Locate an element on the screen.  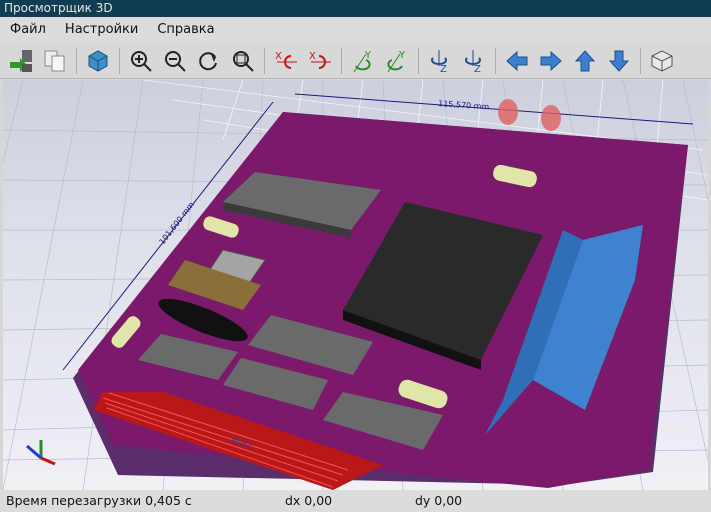
menu-settings: Настройки is located at coordinates (101, 30).